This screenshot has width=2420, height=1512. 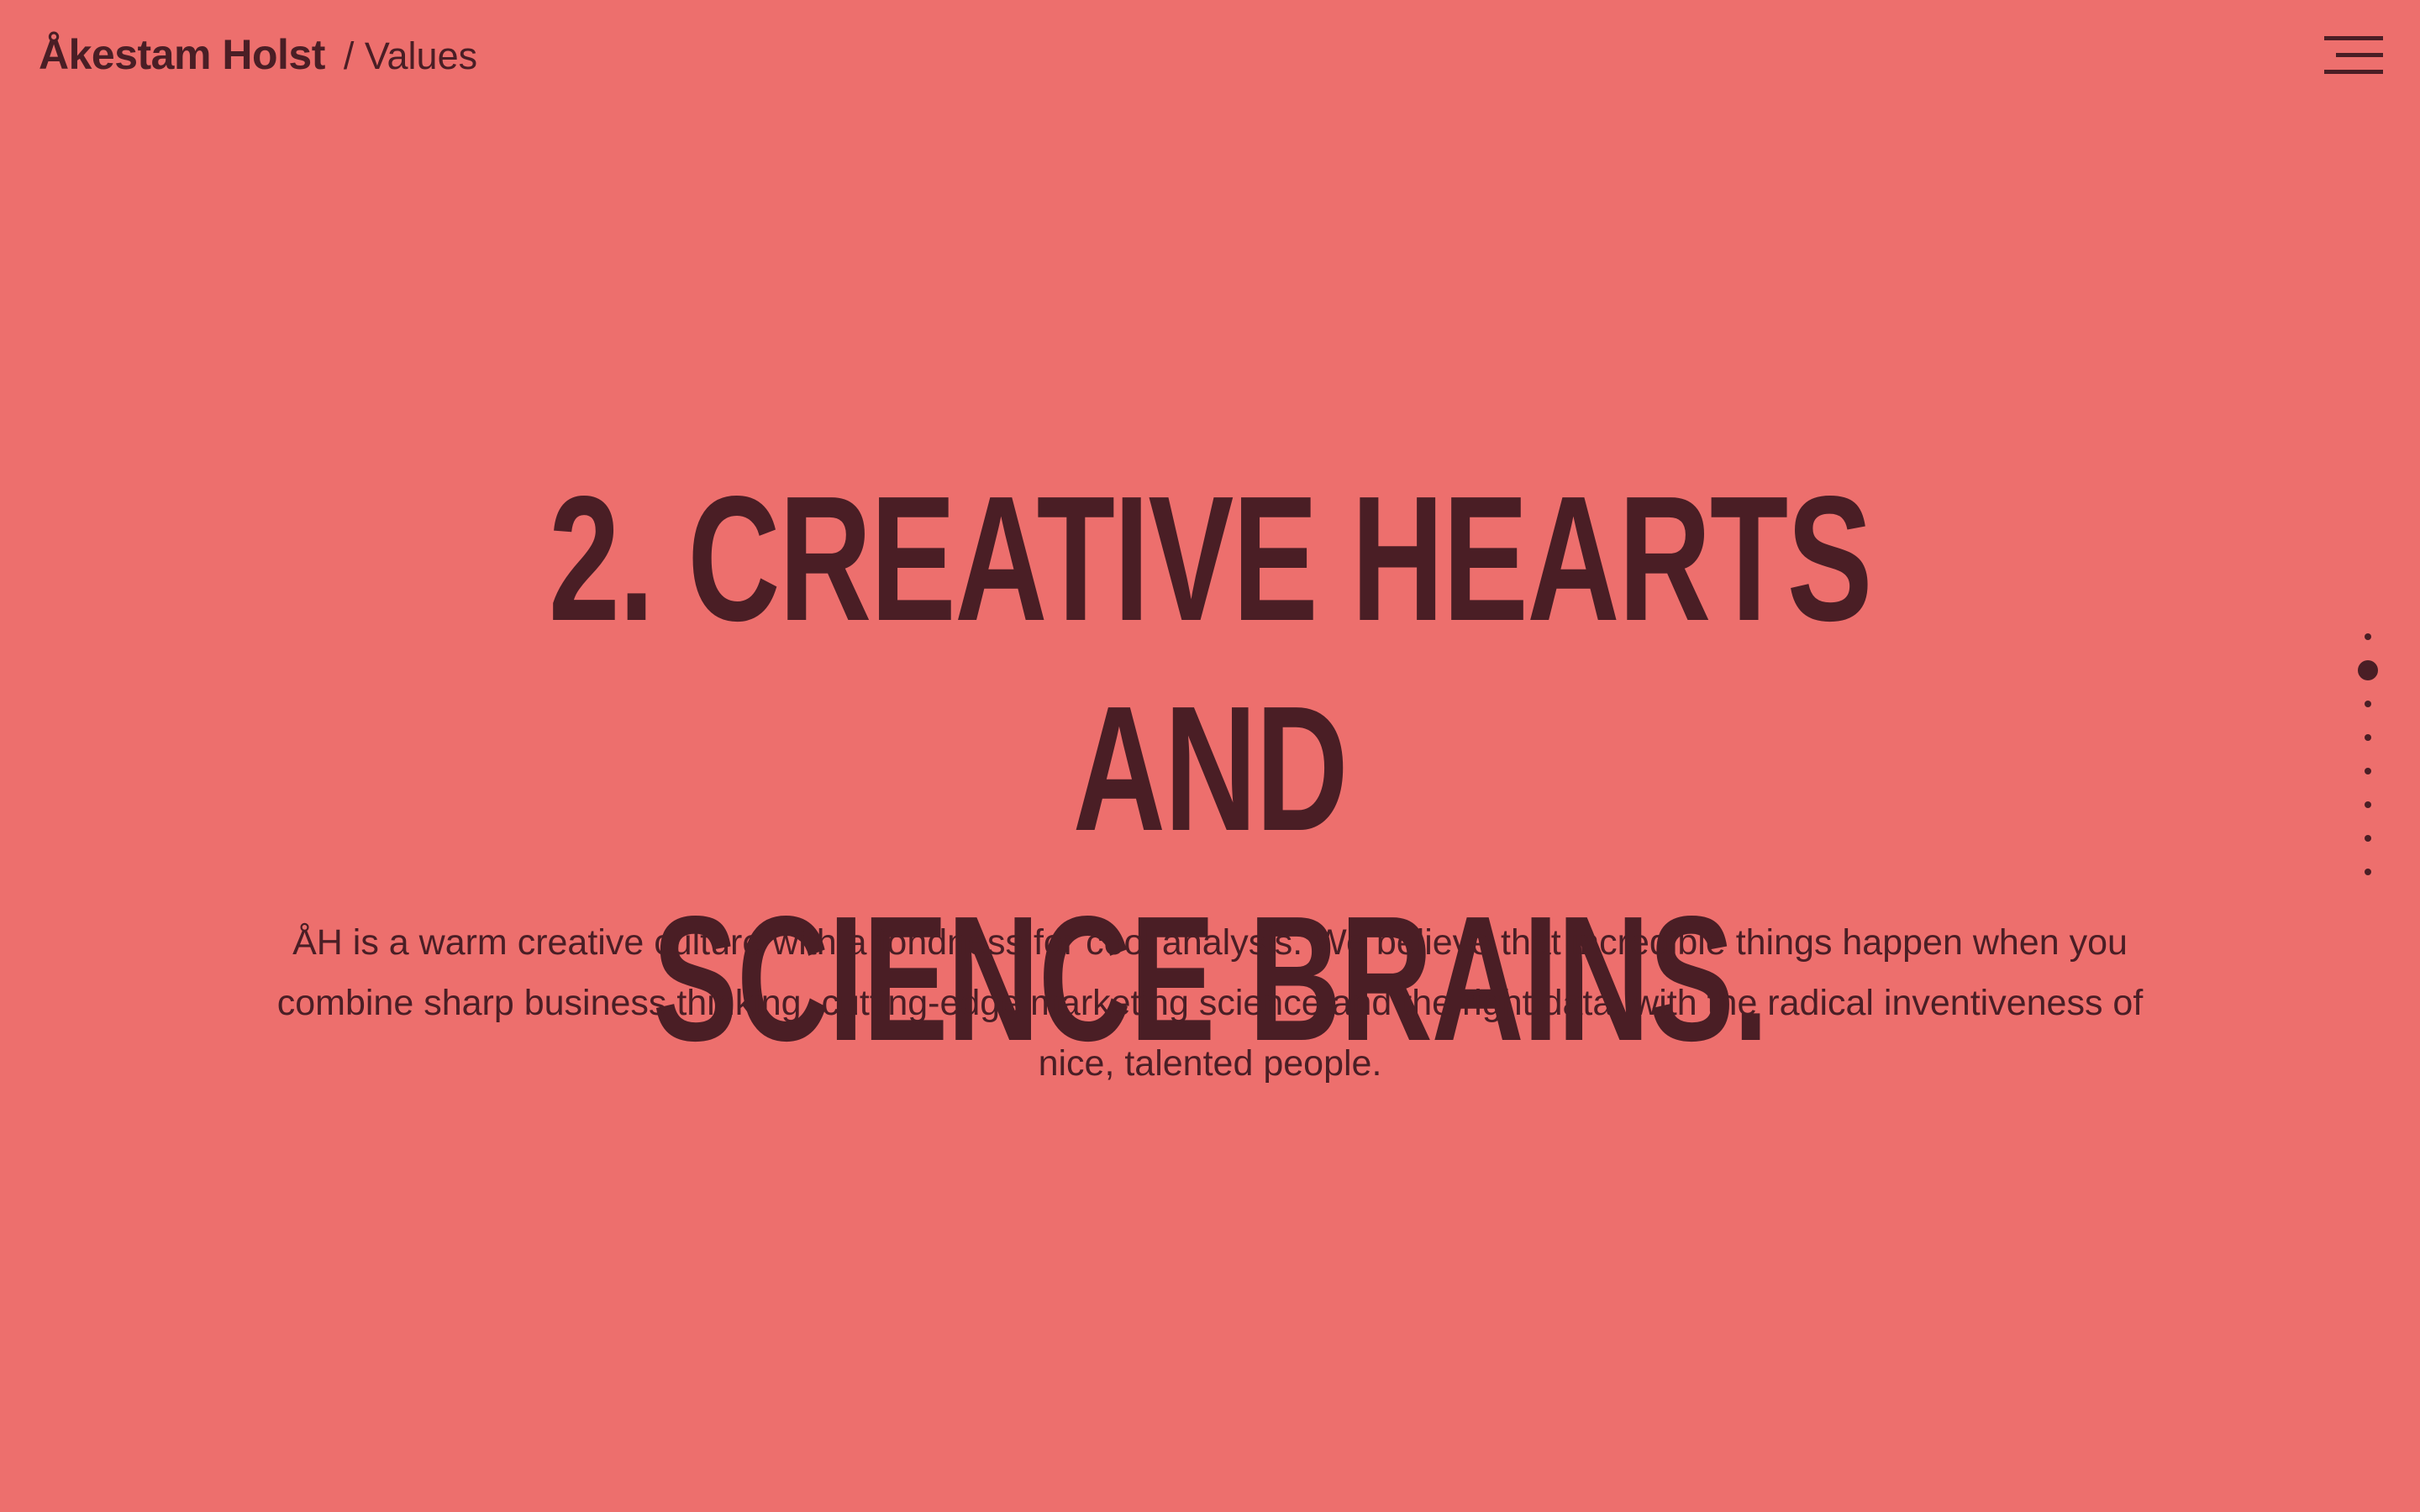 I want to click on hamburger-menu-icon, so click(x=2353, y=55).